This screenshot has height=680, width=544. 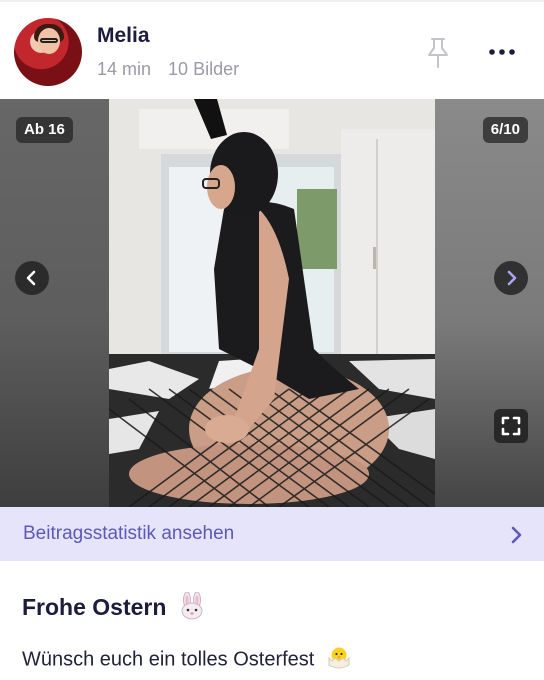 I want to click on more-options-button, so click(x=502, y=52).